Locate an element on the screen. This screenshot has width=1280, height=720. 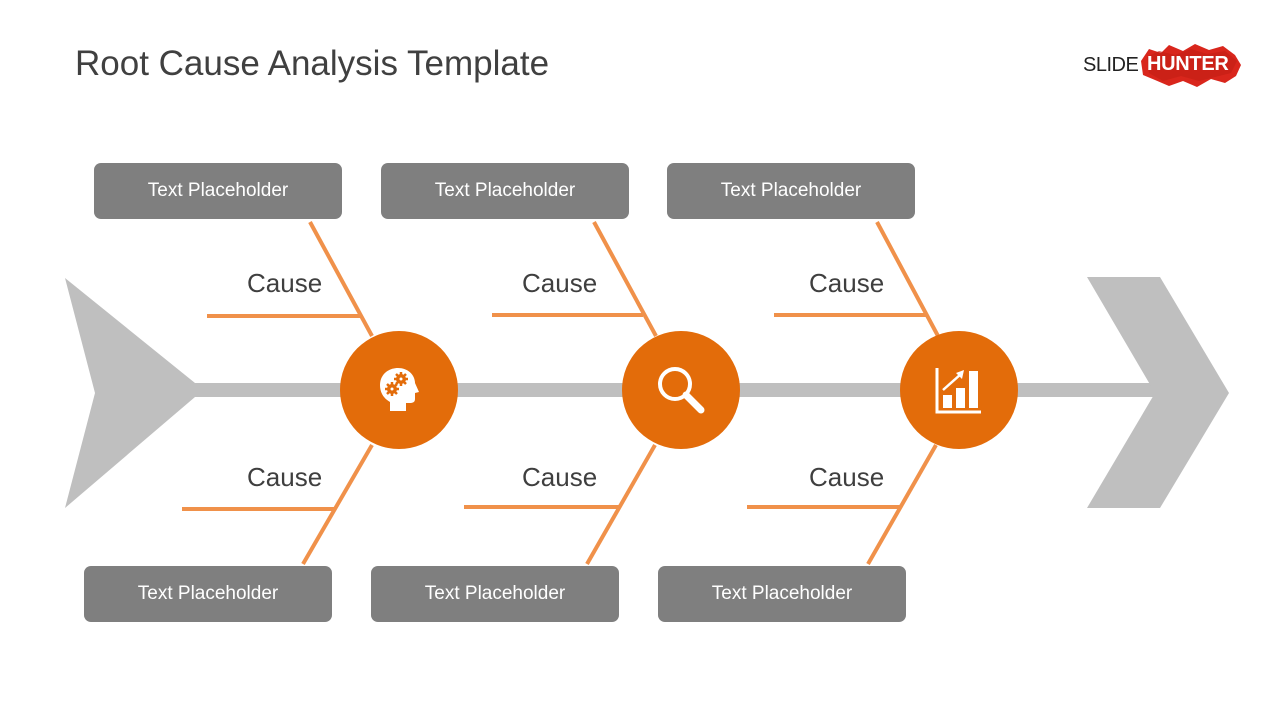
cause-label-top-3: Cause is located at coordinates (846, 283).